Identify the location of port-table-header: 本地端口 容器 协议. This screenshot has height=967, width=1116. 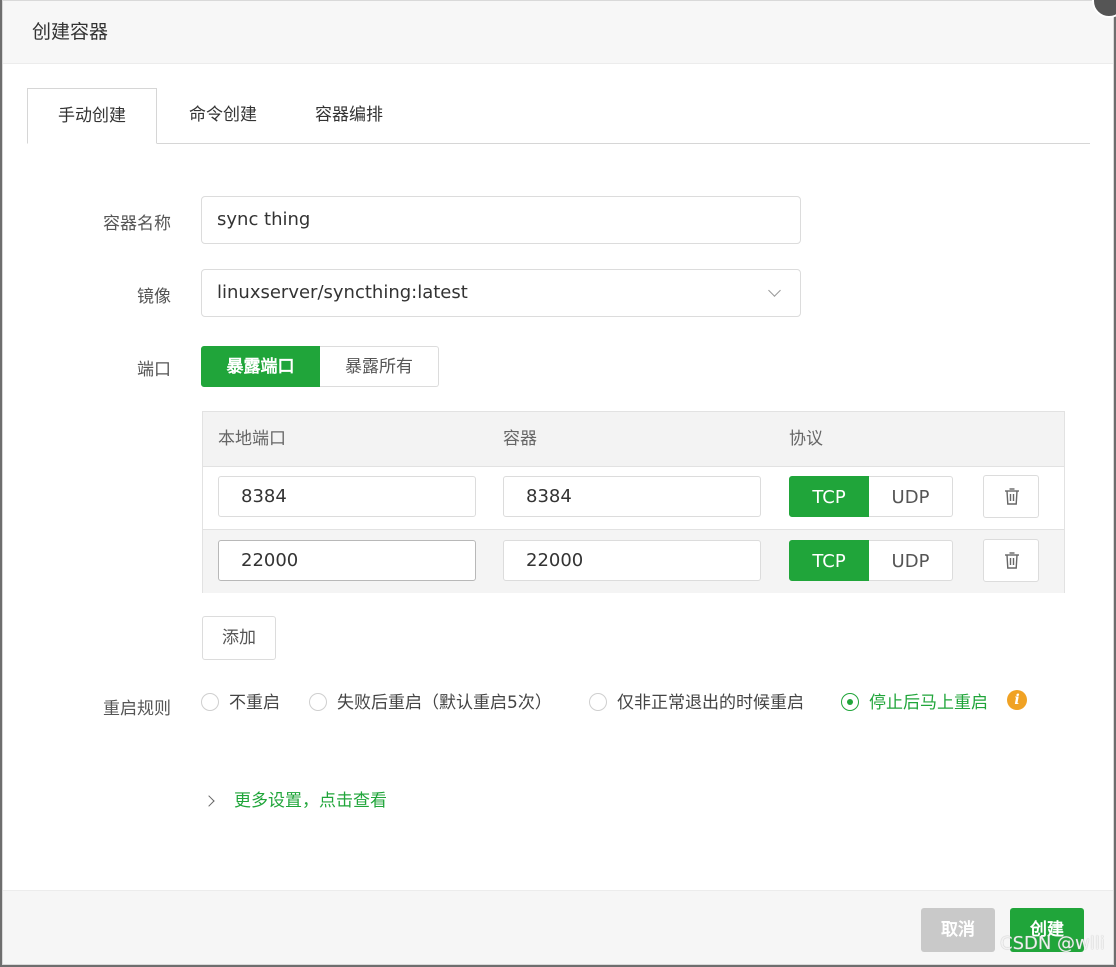
(633, 439).